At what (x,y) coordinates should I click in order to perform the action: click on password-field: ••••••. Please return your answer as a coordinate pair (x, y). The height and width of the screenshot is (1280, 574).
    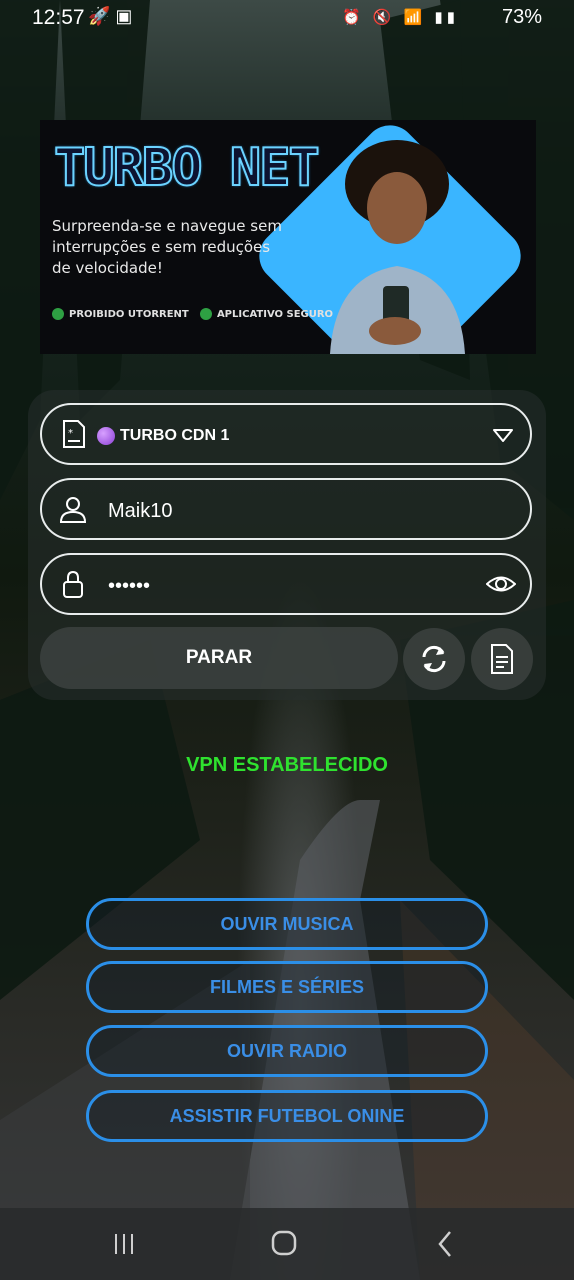
    Looking at the image, I should click on (286, 584).